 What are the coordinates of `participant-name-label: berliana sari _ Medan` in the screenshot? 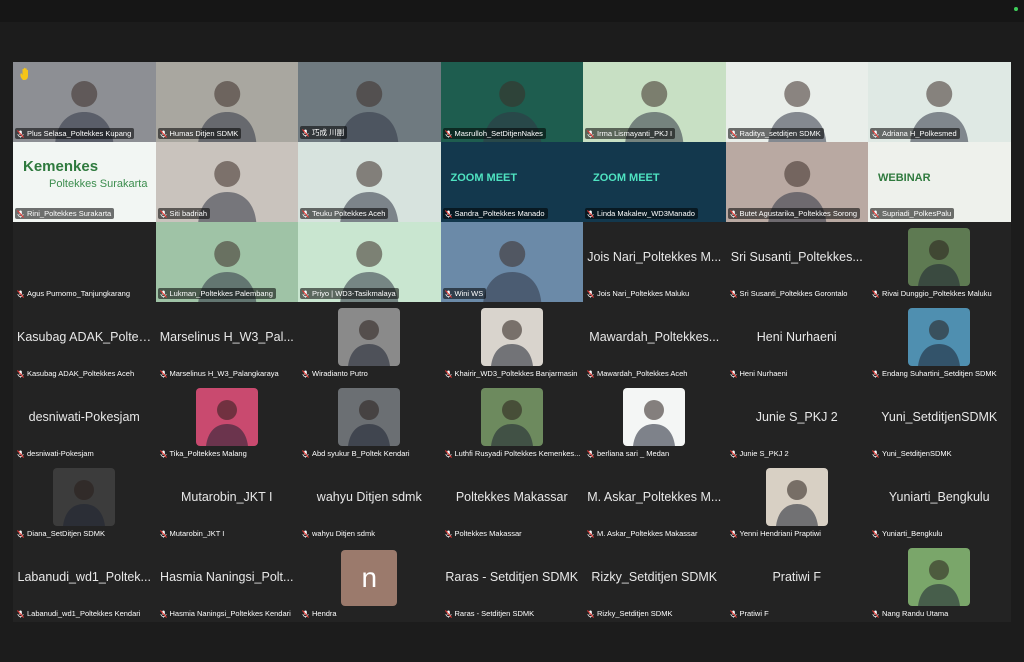 It's located at (628, 453).